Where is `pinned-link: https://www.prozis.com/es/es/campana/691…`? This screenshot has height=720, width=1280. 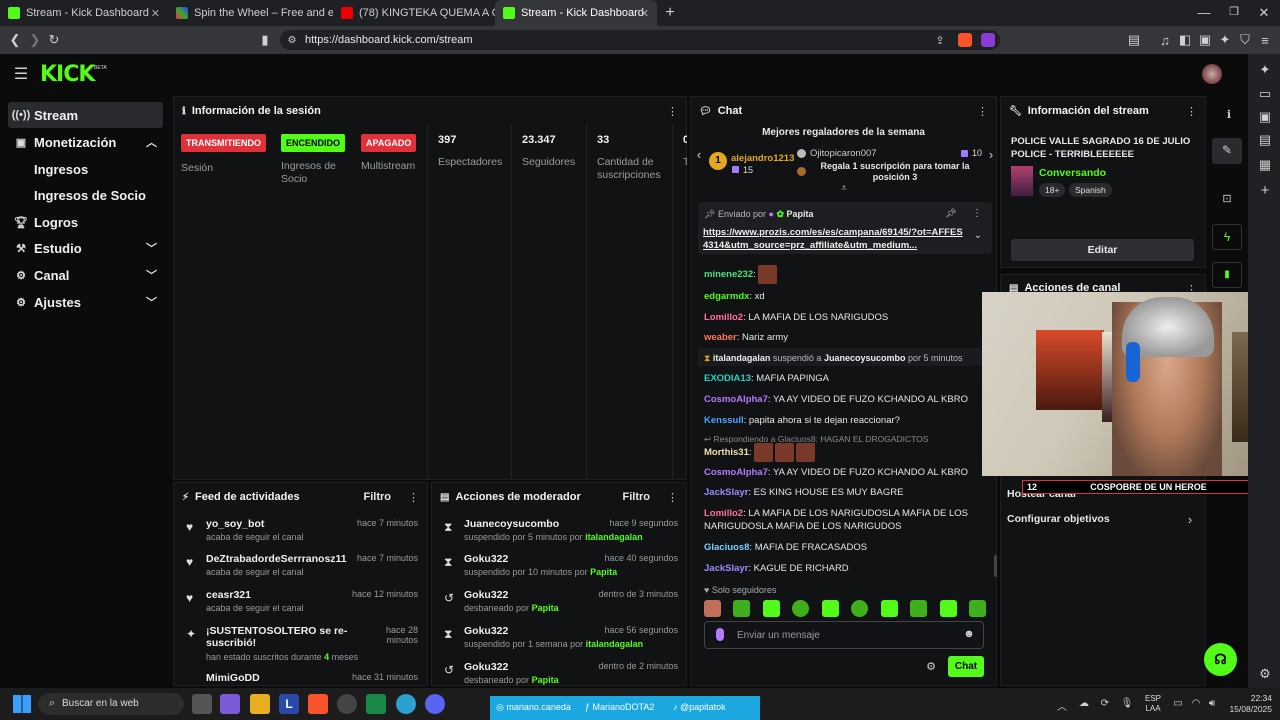
pinned-link: https://www.prozis.com/es/es/campana/691… is located at coordinates (834, 239).